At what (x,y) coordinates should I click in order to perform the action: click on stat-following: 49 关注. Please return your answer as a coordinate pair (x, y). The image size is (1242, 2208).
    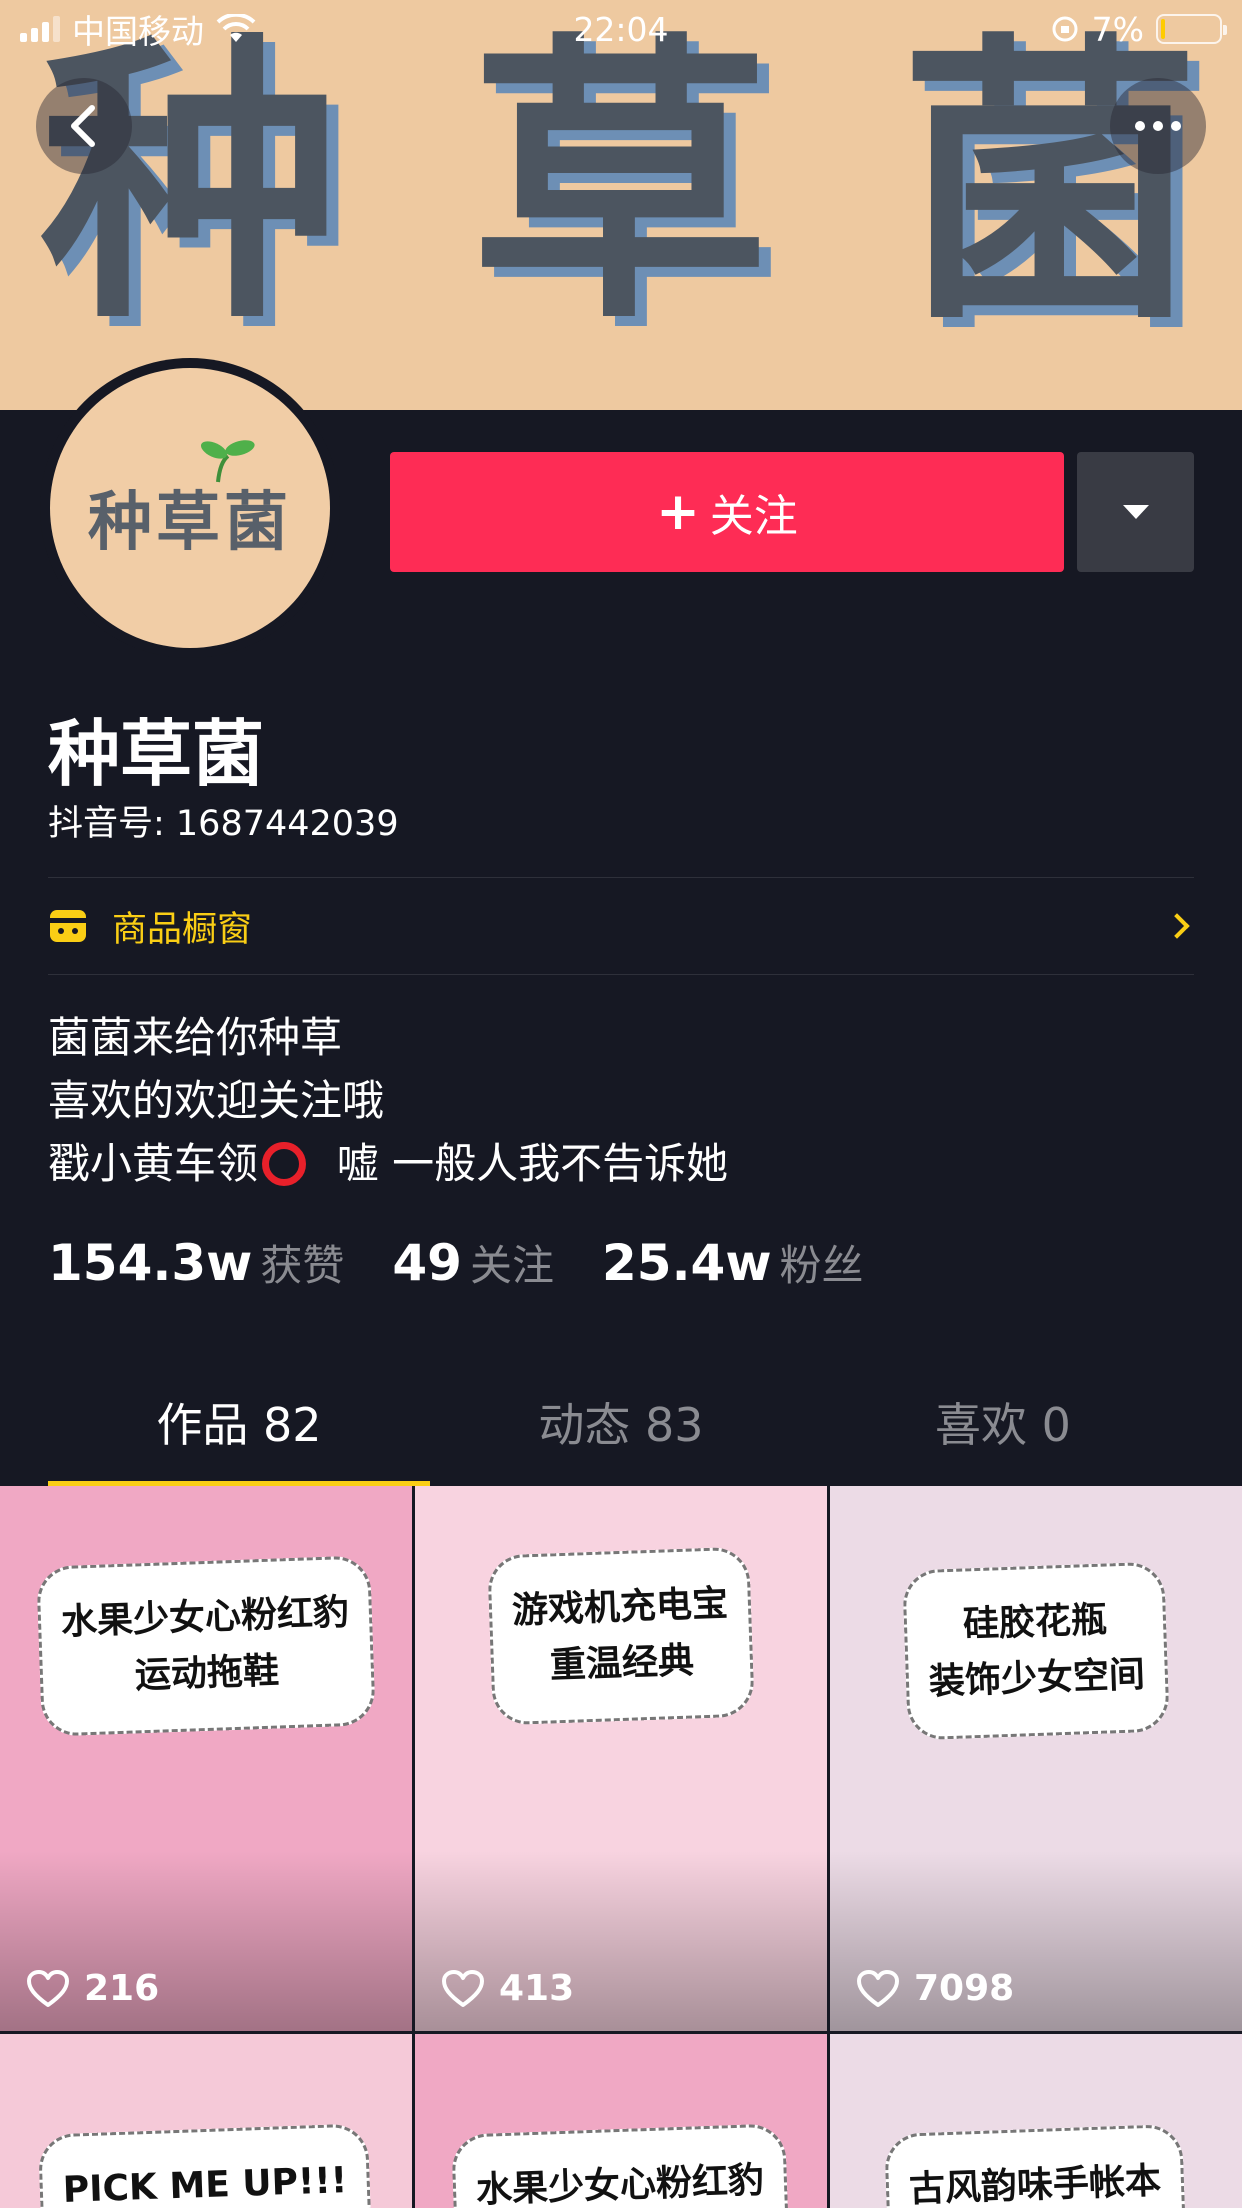
    Looking at the image, I should click on (473, 1262).